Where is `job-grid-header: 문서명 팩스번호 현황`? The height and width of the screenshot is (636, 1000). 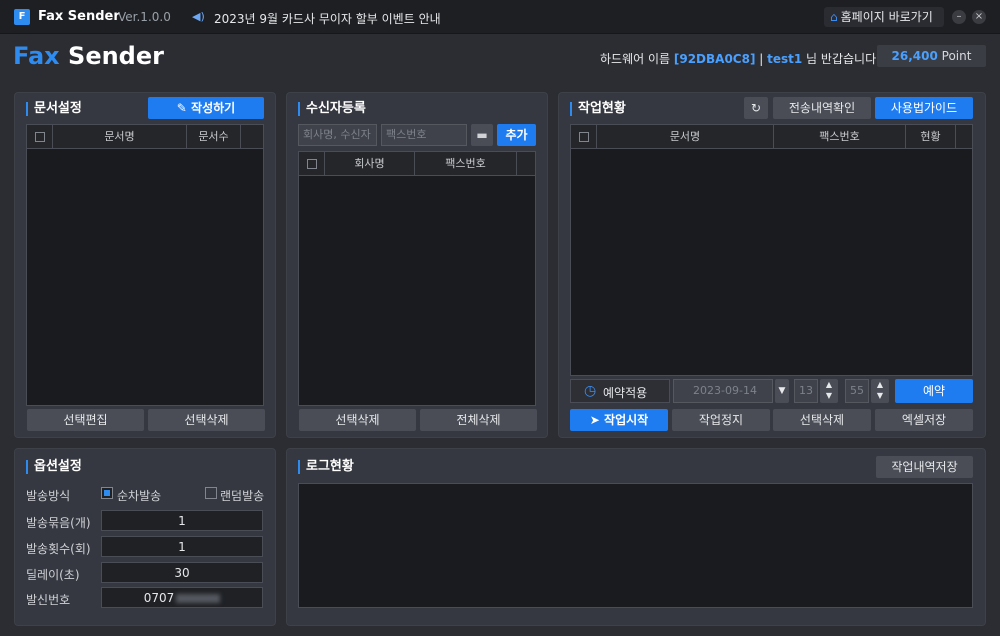
job-grid-header: 문서명 팩스번호 현황 is located at coordinates (771, 137).